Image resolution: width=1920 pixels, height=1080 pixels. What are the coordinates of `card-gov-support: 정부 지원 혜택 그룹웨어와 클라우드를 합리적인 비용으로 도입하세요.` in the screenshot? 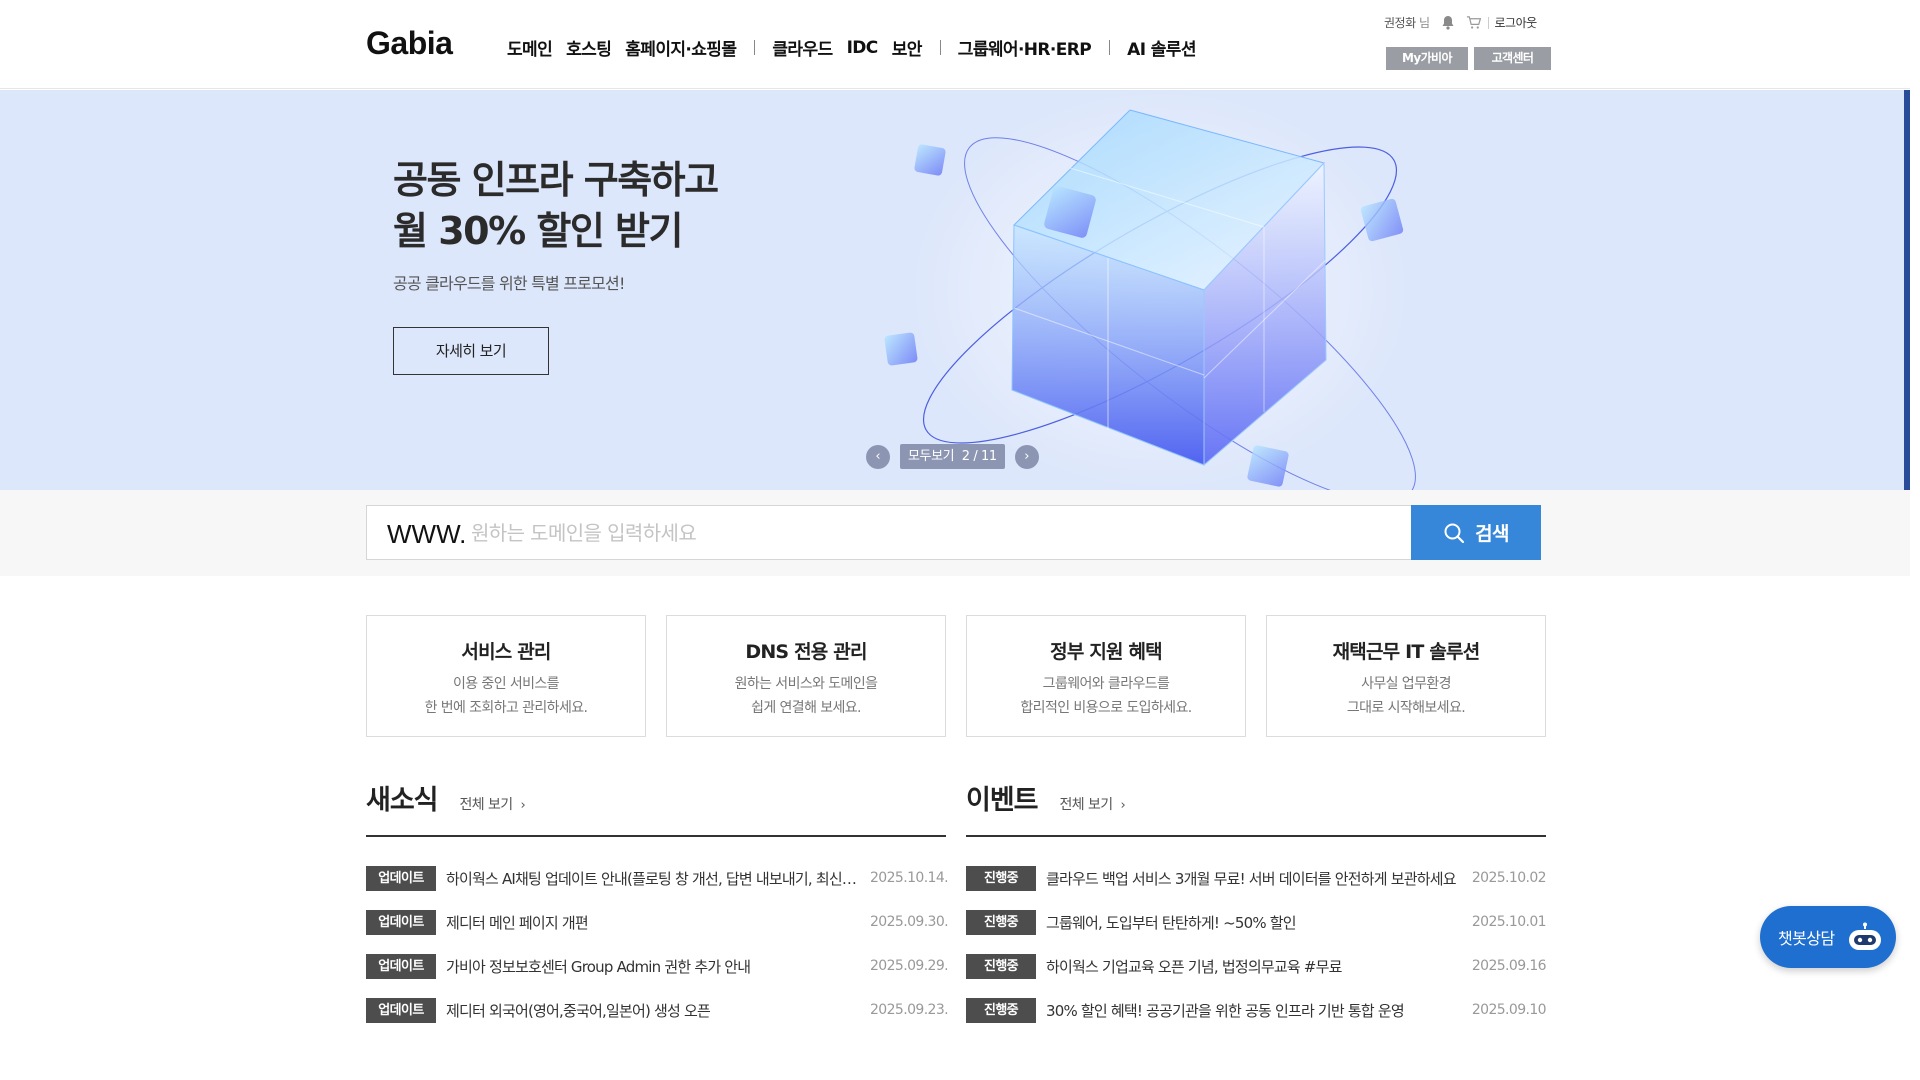 It's located at (1106, 676).